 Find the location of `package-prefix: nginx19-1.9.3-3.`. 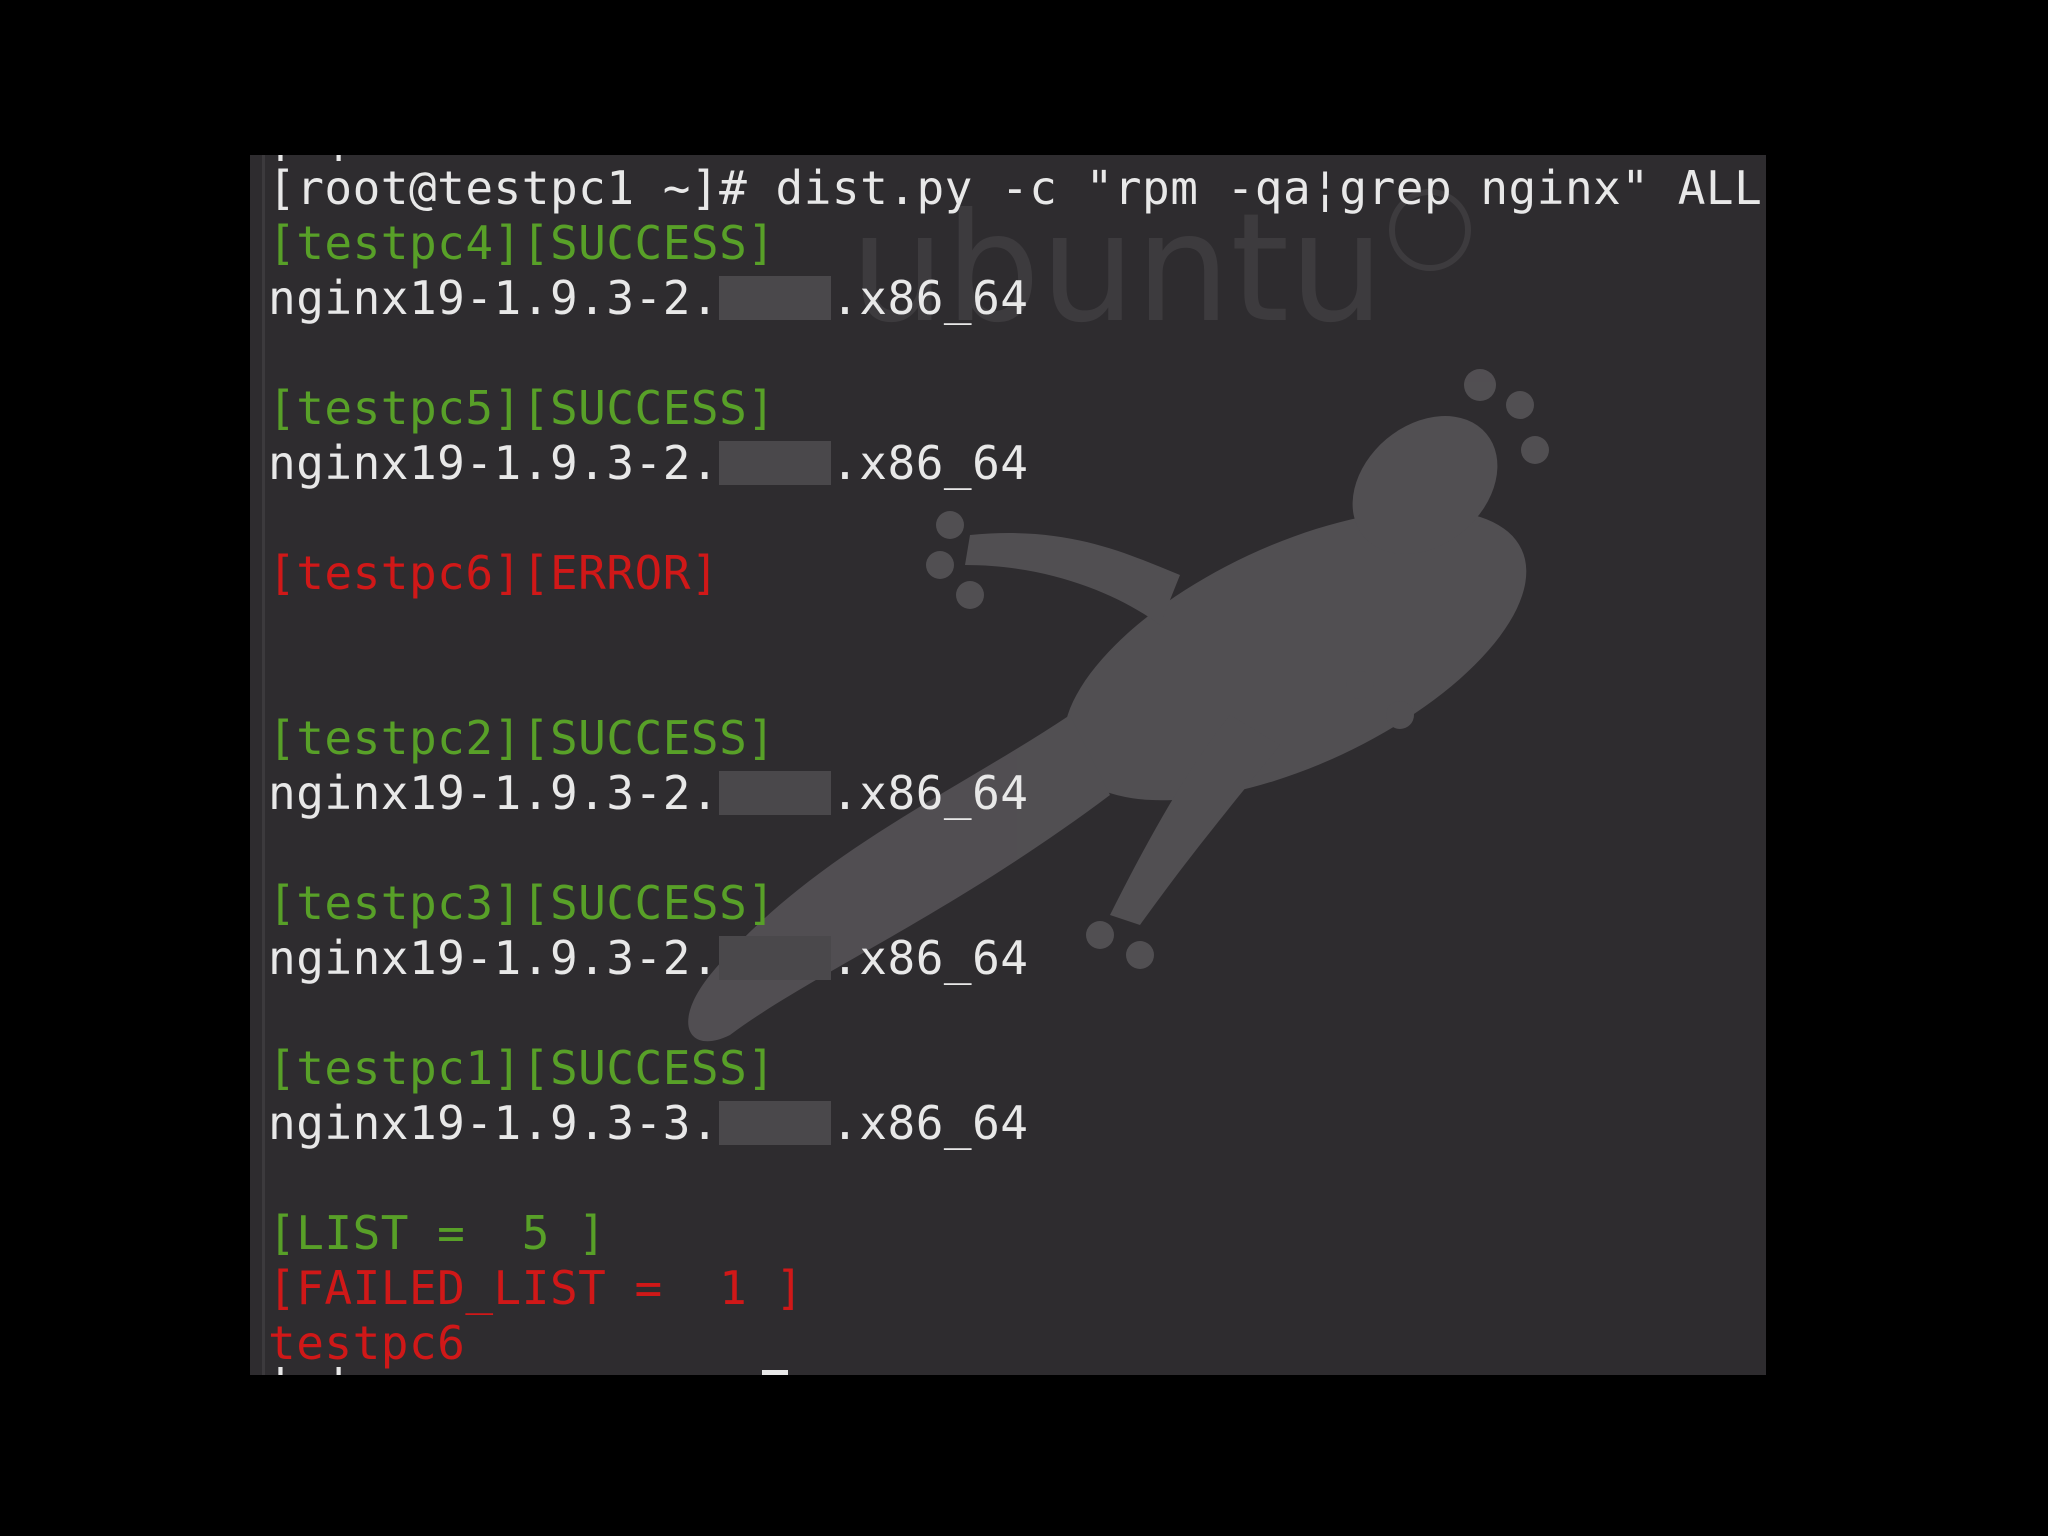

package-prefix: nginx19-1.9.3-3. is located at coordinates (494, 1123).